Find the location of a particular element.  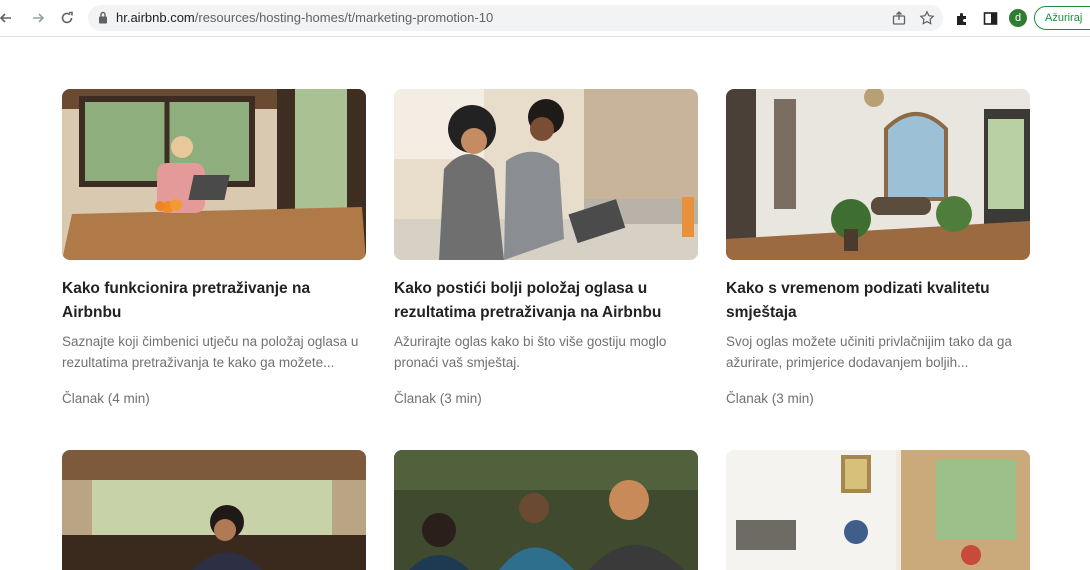

url-host: hr.airbnb.com is located at coordinates (155, 17).